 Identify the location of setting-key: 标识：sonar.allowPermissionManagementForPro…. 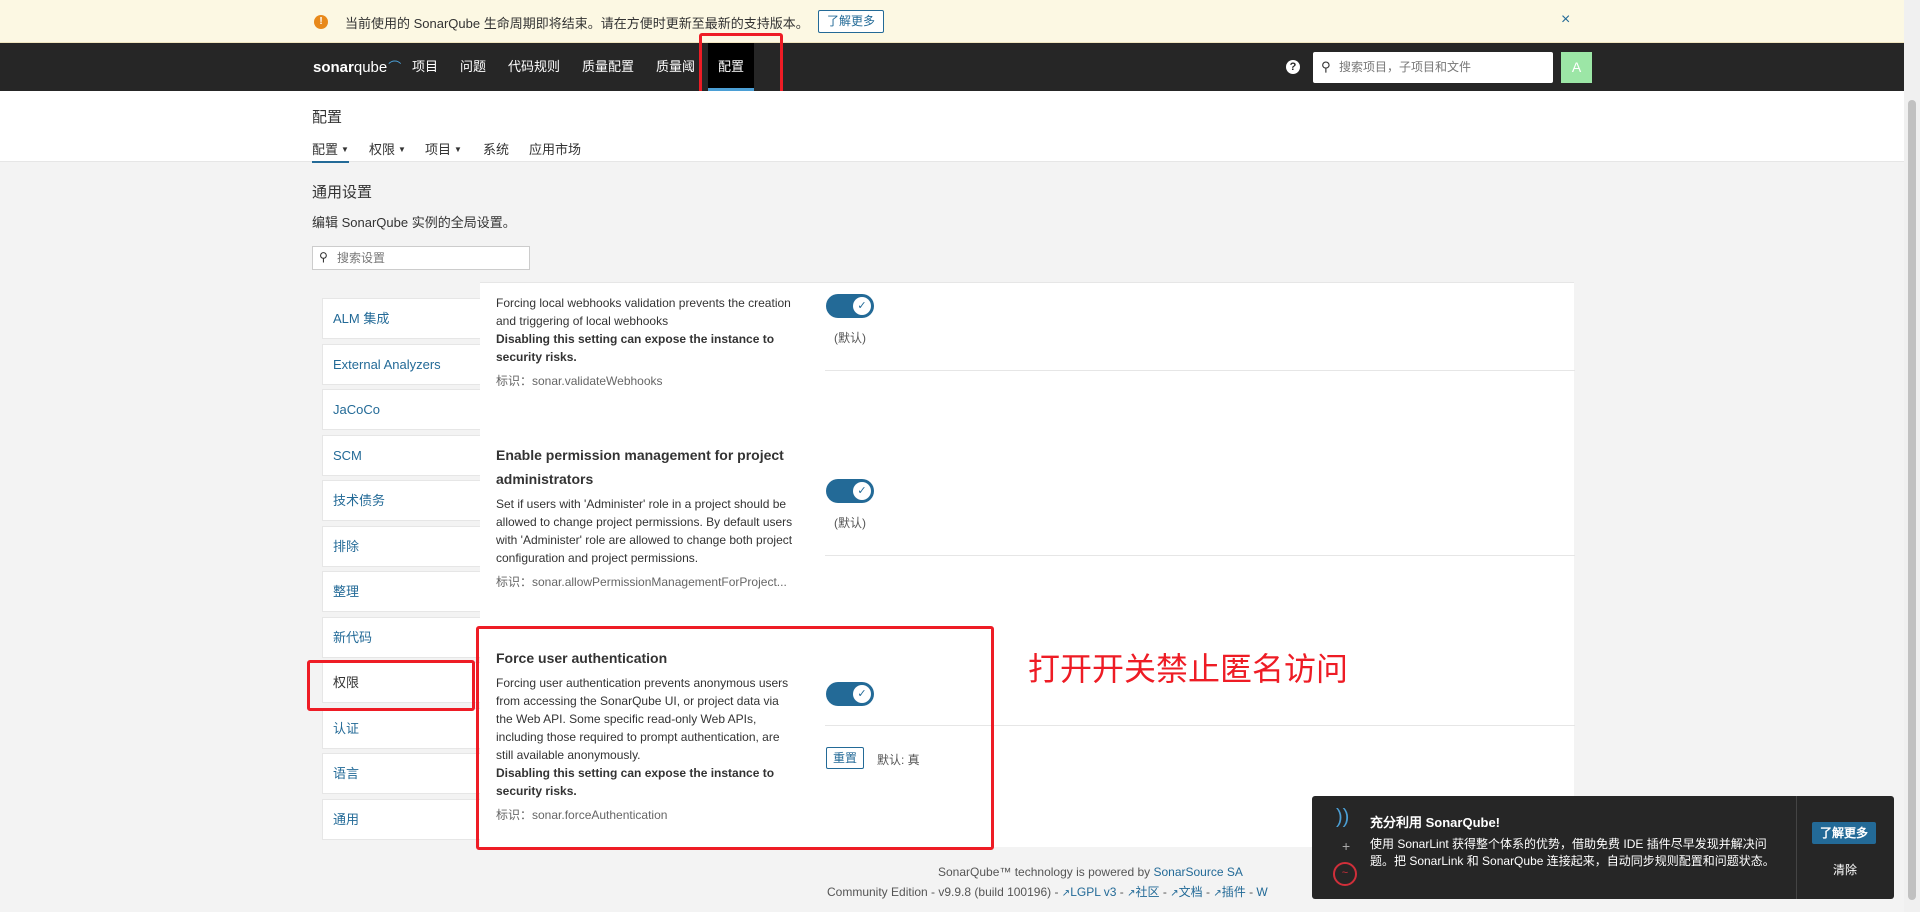
(641, 582).